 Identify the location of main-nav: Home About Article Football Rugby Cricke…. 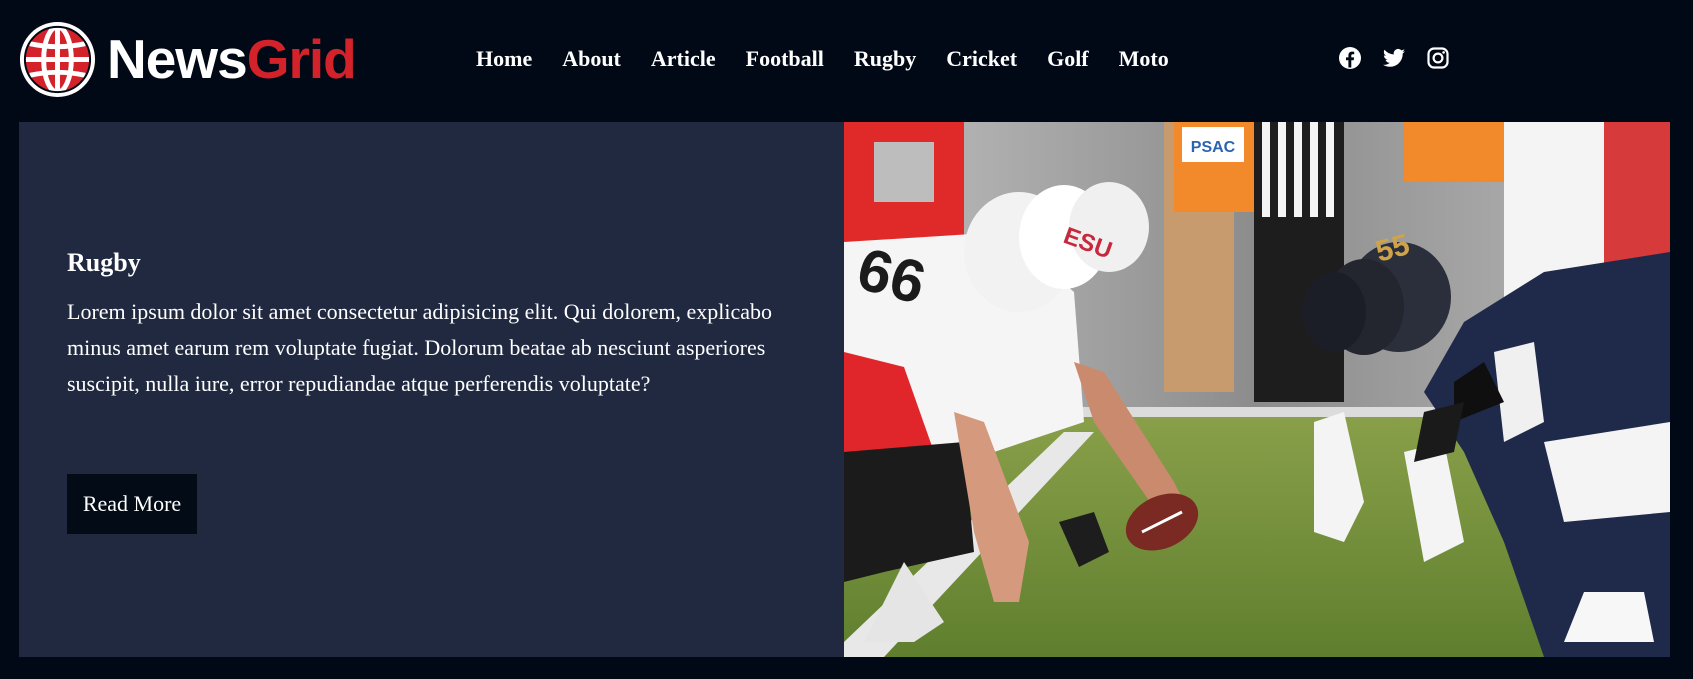
(837, 59).